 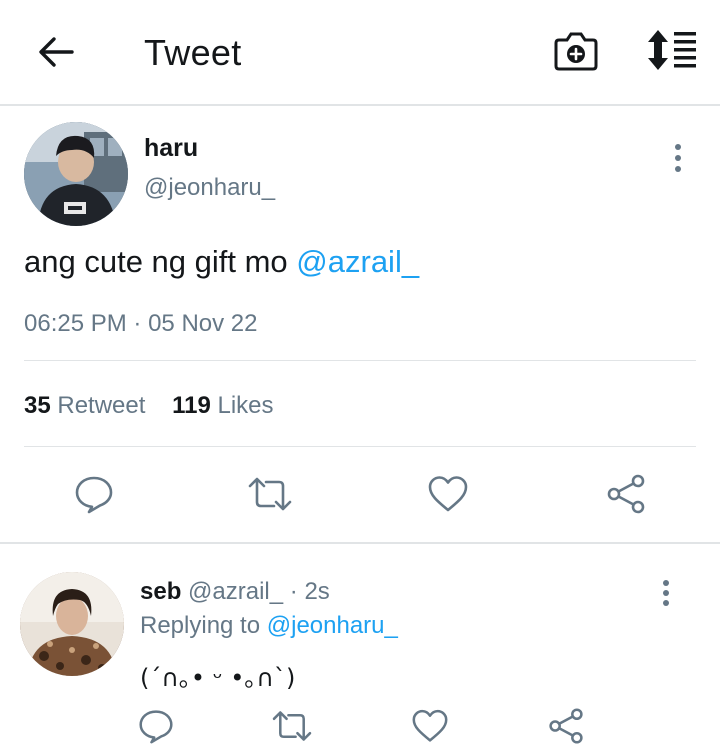 What do you see at coordinates (75, 323) in the screenshot?
I see `tweet-time: 06:25 PM` at bounding box center [75, 323].